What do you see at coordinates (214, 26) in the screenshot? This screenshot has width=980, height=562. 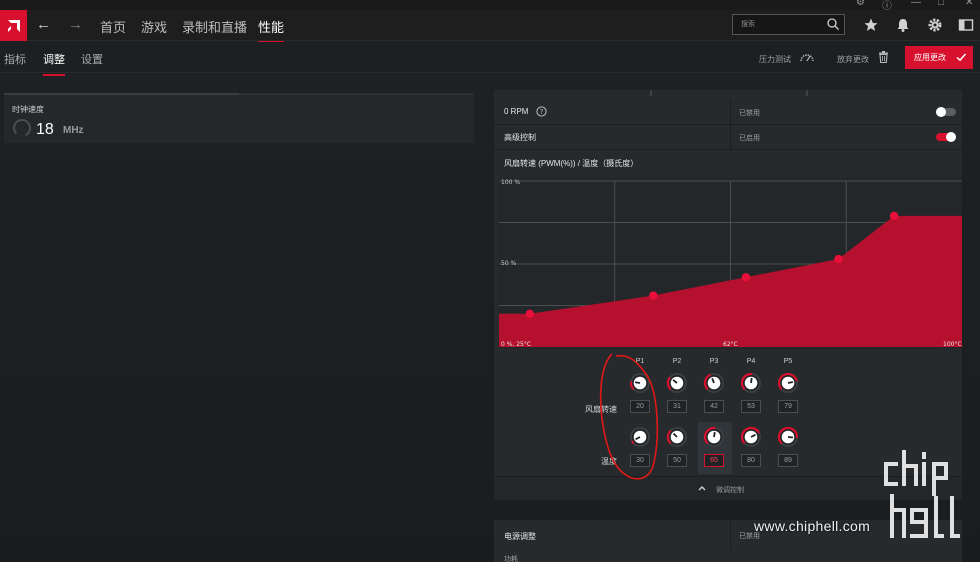 I see `nav-record-stream: 录制和直播` at bounding box center [214, 26].